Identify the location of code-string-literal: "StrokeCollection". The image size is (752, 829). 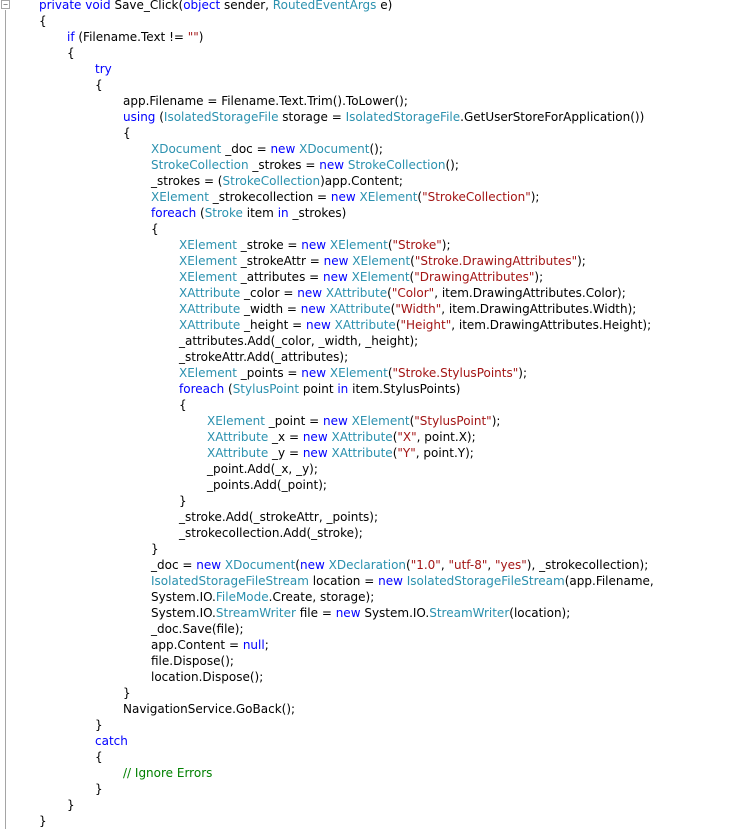
(476, 197).